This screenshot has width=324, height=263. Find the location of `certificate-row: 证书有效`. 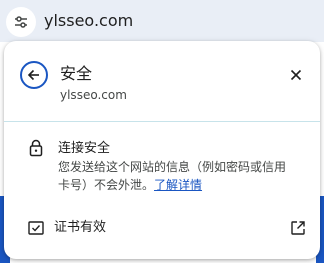

certificate-row: 证书有效 is located at coordinates (162, 228).